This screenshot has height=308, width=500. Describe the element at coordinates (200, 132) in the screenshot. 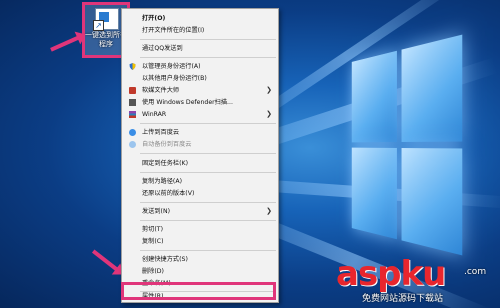

I see `menu-item-upload-baidu: 上传到百度云` at that location.